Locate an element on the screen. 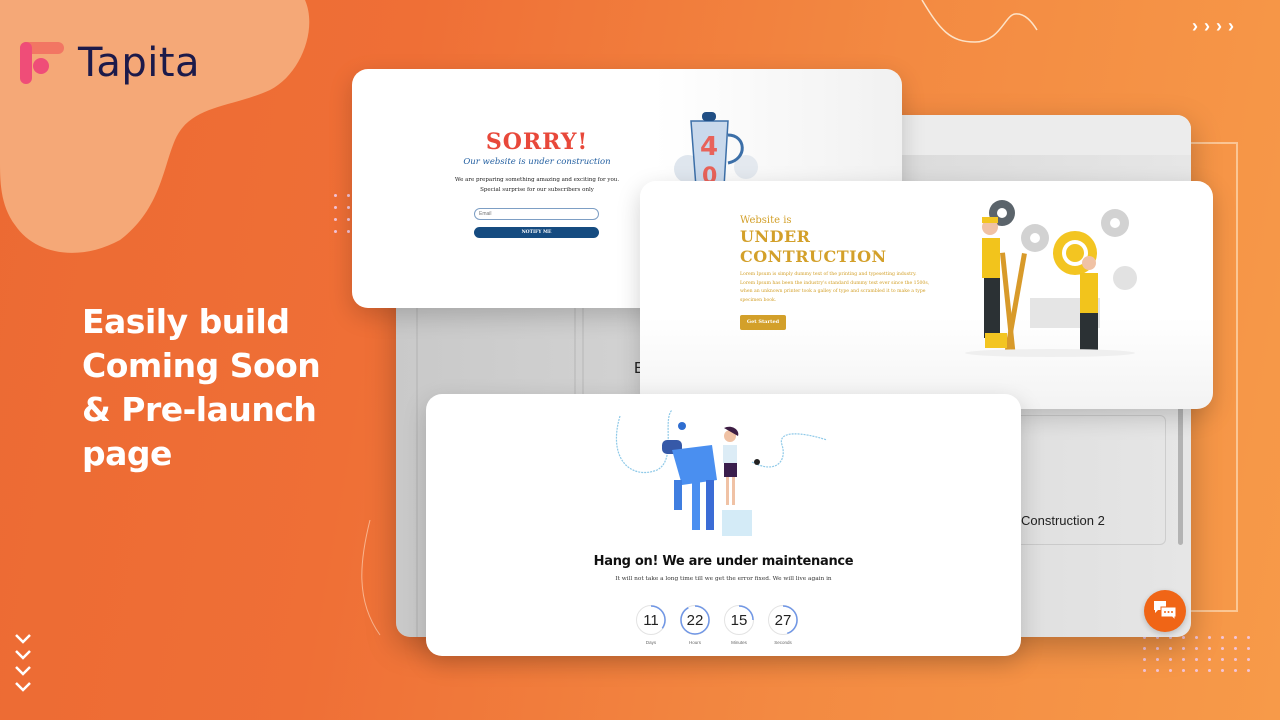  headline-line: Easily build is located at coordinates (186, 321).